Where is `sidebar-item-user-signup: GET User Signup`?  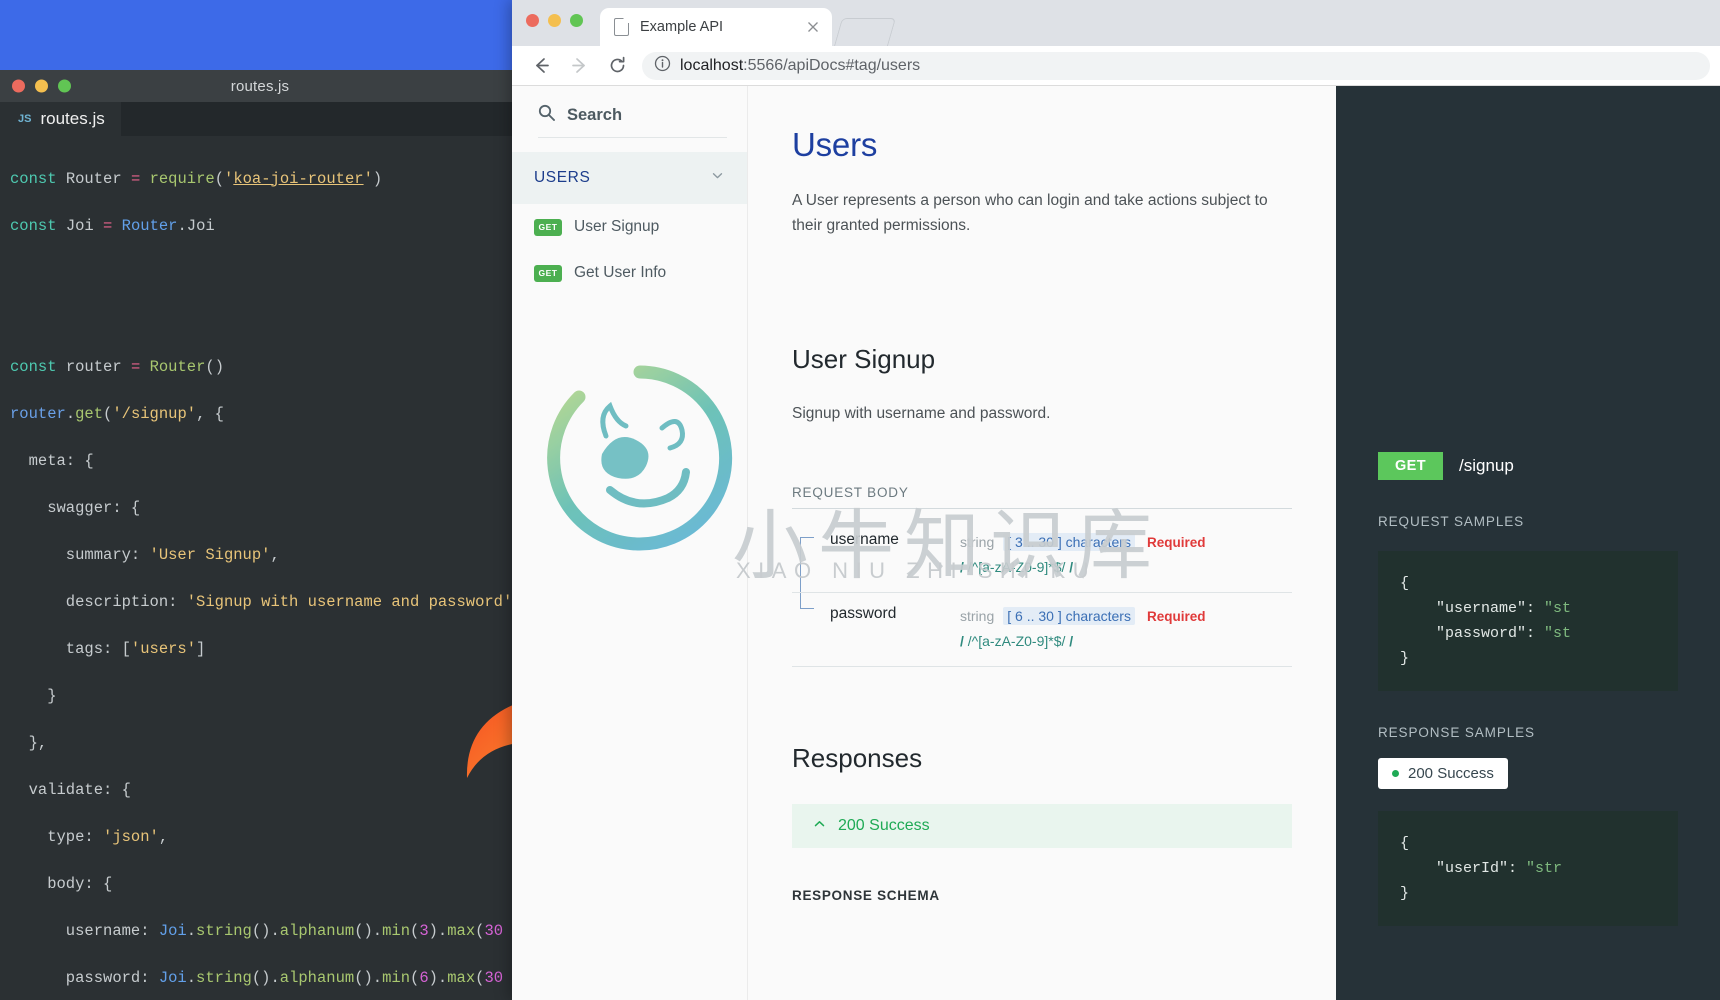
sidebar-item-user-signup: GET User Signup is located at coordinates (629, 227).